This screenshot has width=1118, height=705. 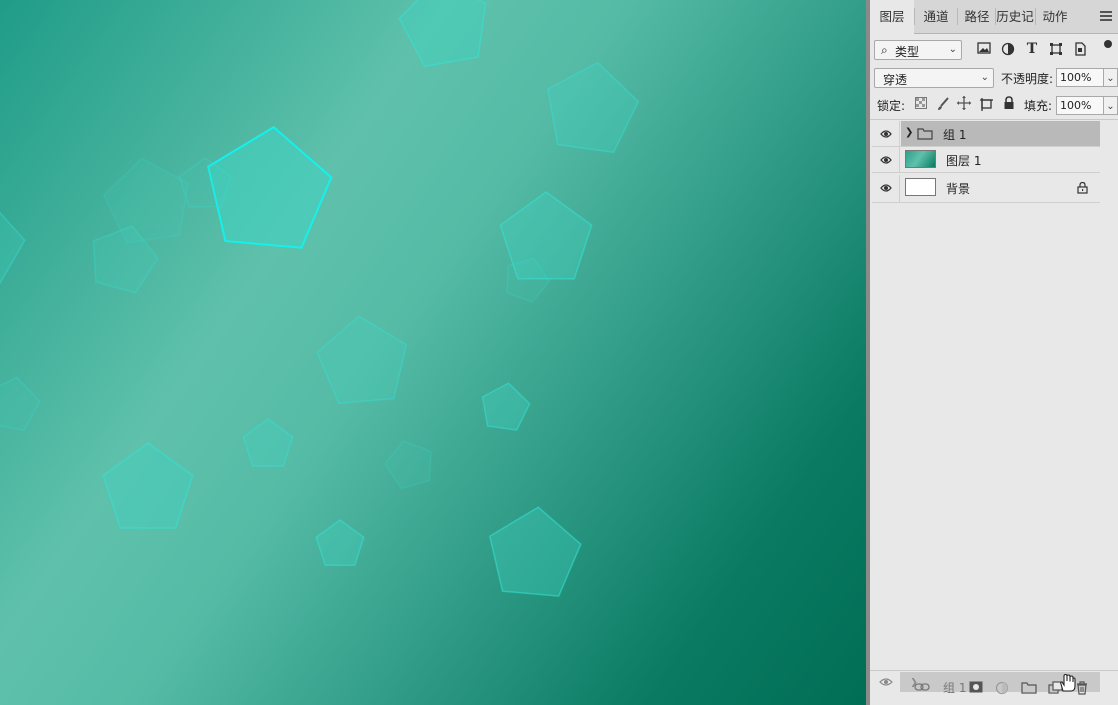 What do you see at coordinates (1055, 16) in the screenshot?
I see `tab-actions: 动作` at bounding box center [1055, 16].